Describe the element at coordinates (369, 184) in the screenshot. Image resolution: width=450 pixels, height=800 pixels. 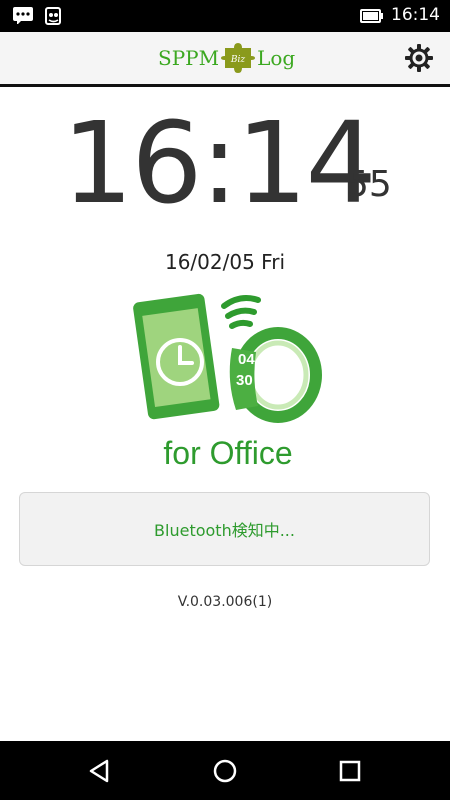
I see `clock-seconds: 55` at that location.